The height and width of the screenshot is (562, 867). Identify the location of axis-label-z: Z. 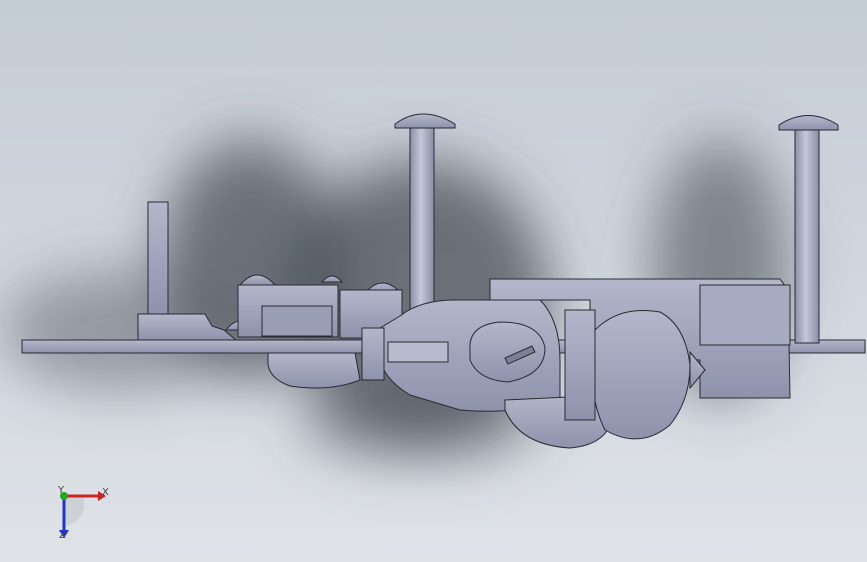
(62, 535).